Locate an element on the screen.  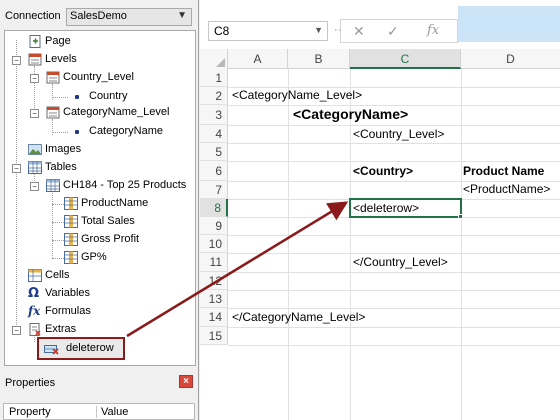
row-header: 12 is located at coordinates (214, 281).